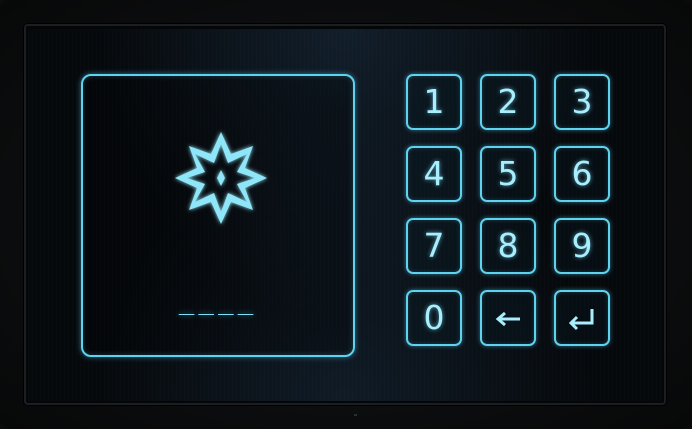 The image size is (692, 429). I want to click on key-one-button: 1, so click(434, 102).